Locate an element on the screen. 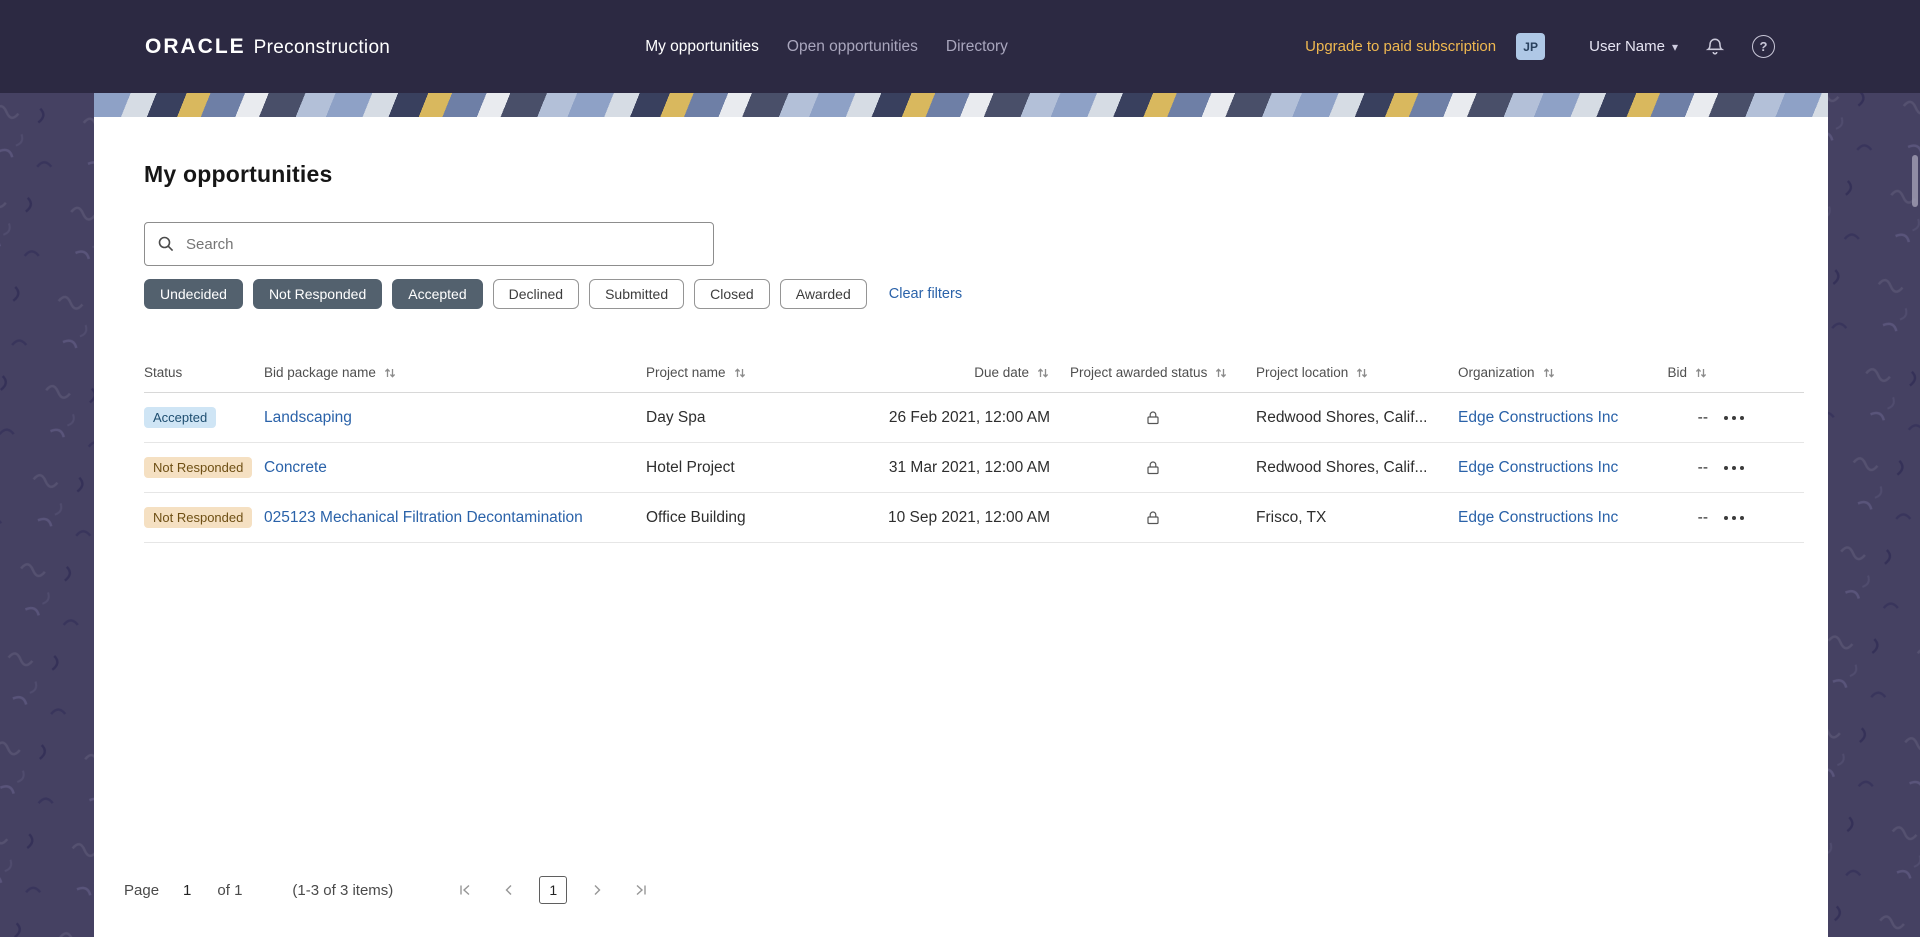  bell-icon is located at coordinates (1715, 46).